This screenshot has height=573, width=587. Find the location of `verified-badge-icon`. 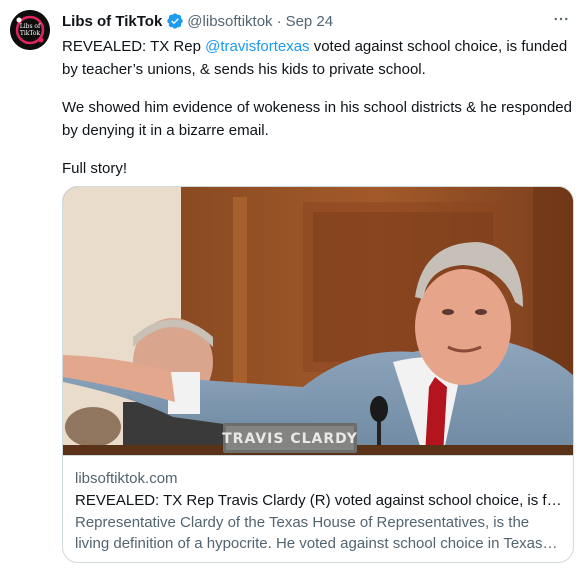

verified-badge-icon is located at coordinates (175, 21).